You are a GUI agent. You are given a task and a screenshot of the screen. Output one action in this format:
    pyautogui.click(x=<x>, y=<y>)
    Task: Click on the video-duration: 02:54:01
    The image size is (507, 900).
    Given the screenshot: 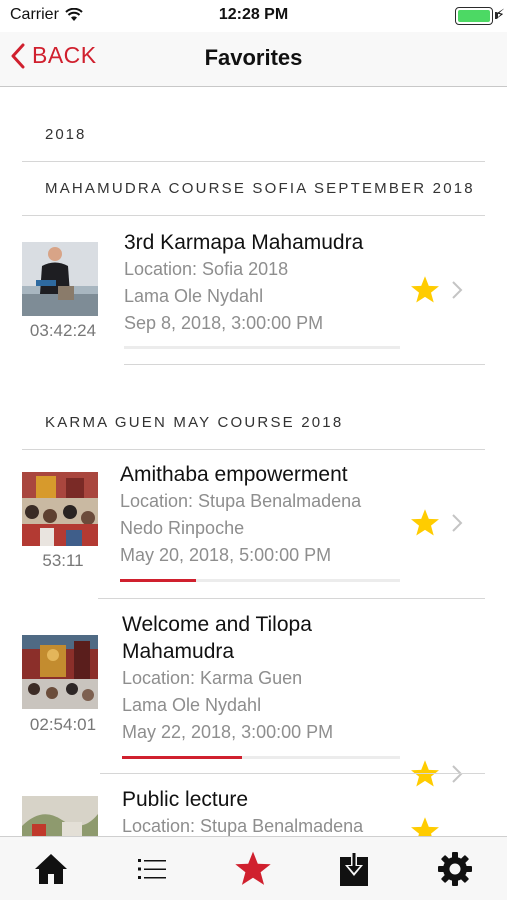 What is the action you would take?
    pyautogui.click(x=63, y=724)
    